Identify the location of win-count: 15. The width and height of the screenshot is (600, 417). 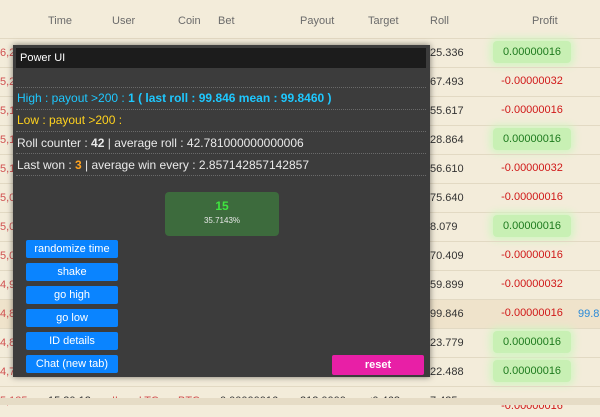
(222, 206).